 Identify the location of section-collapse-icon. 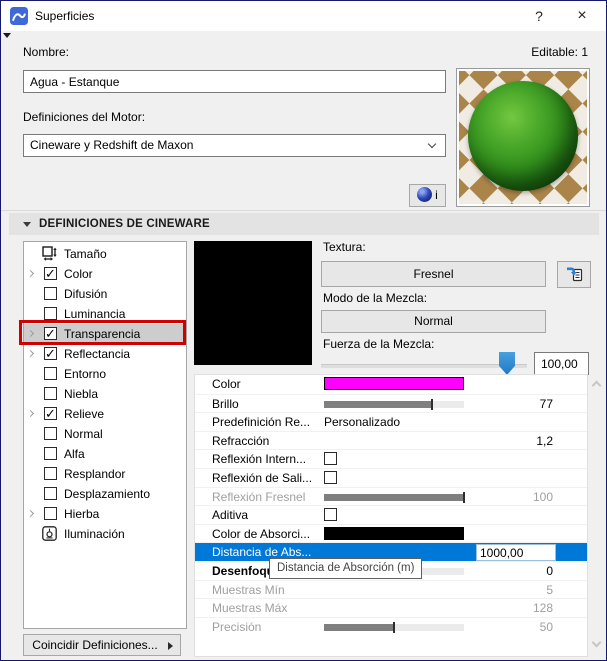
(27, 224).